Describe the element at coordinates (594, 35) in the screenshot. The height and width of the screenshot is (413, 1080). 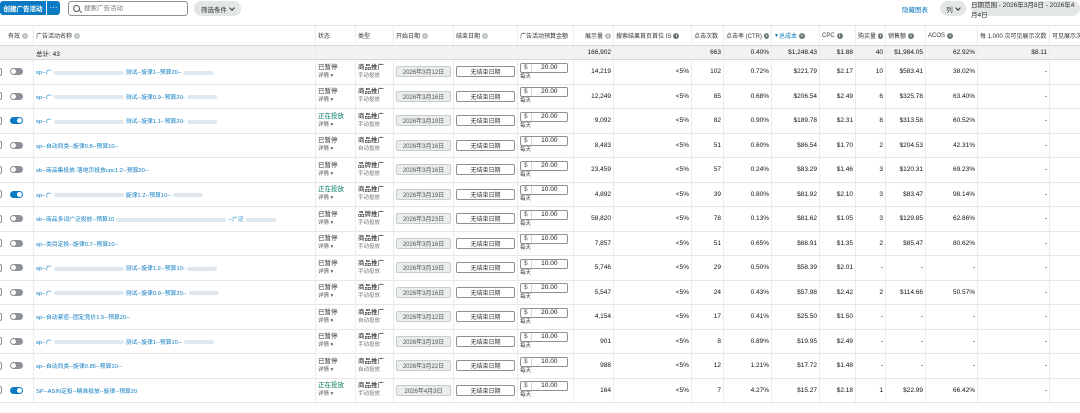
I see `col-impressions: 展示量 i` at that location.